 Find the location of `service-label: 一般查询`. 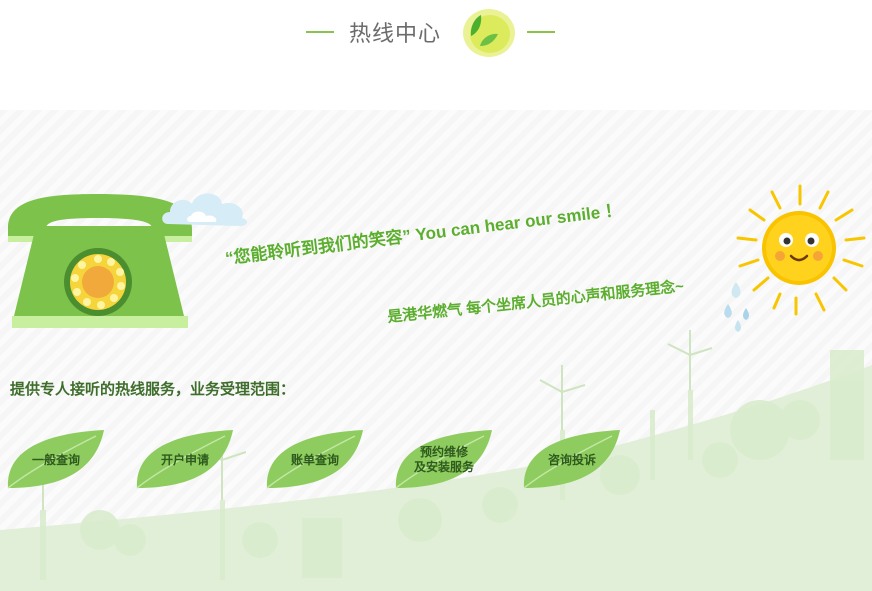

service-label: 一般查询 is located at coordinates (55, 459).